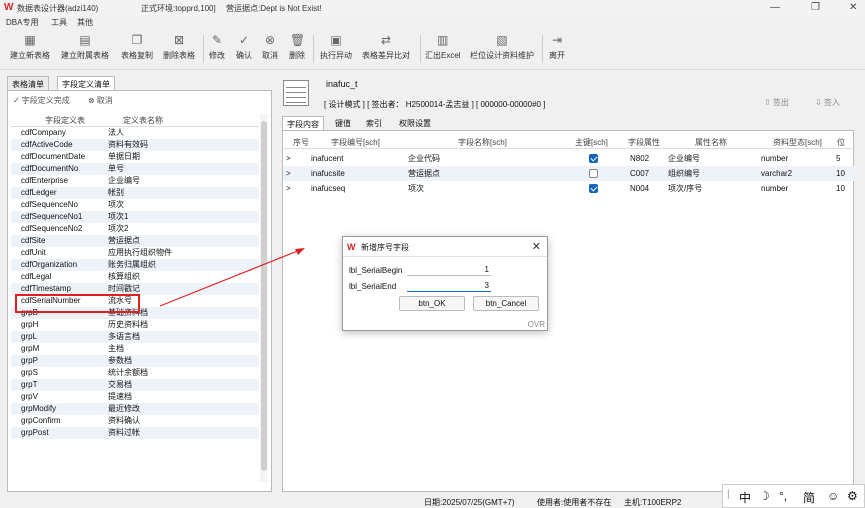  I want to click on status-user: 使用者:使用者不存在, so click(574, 502).